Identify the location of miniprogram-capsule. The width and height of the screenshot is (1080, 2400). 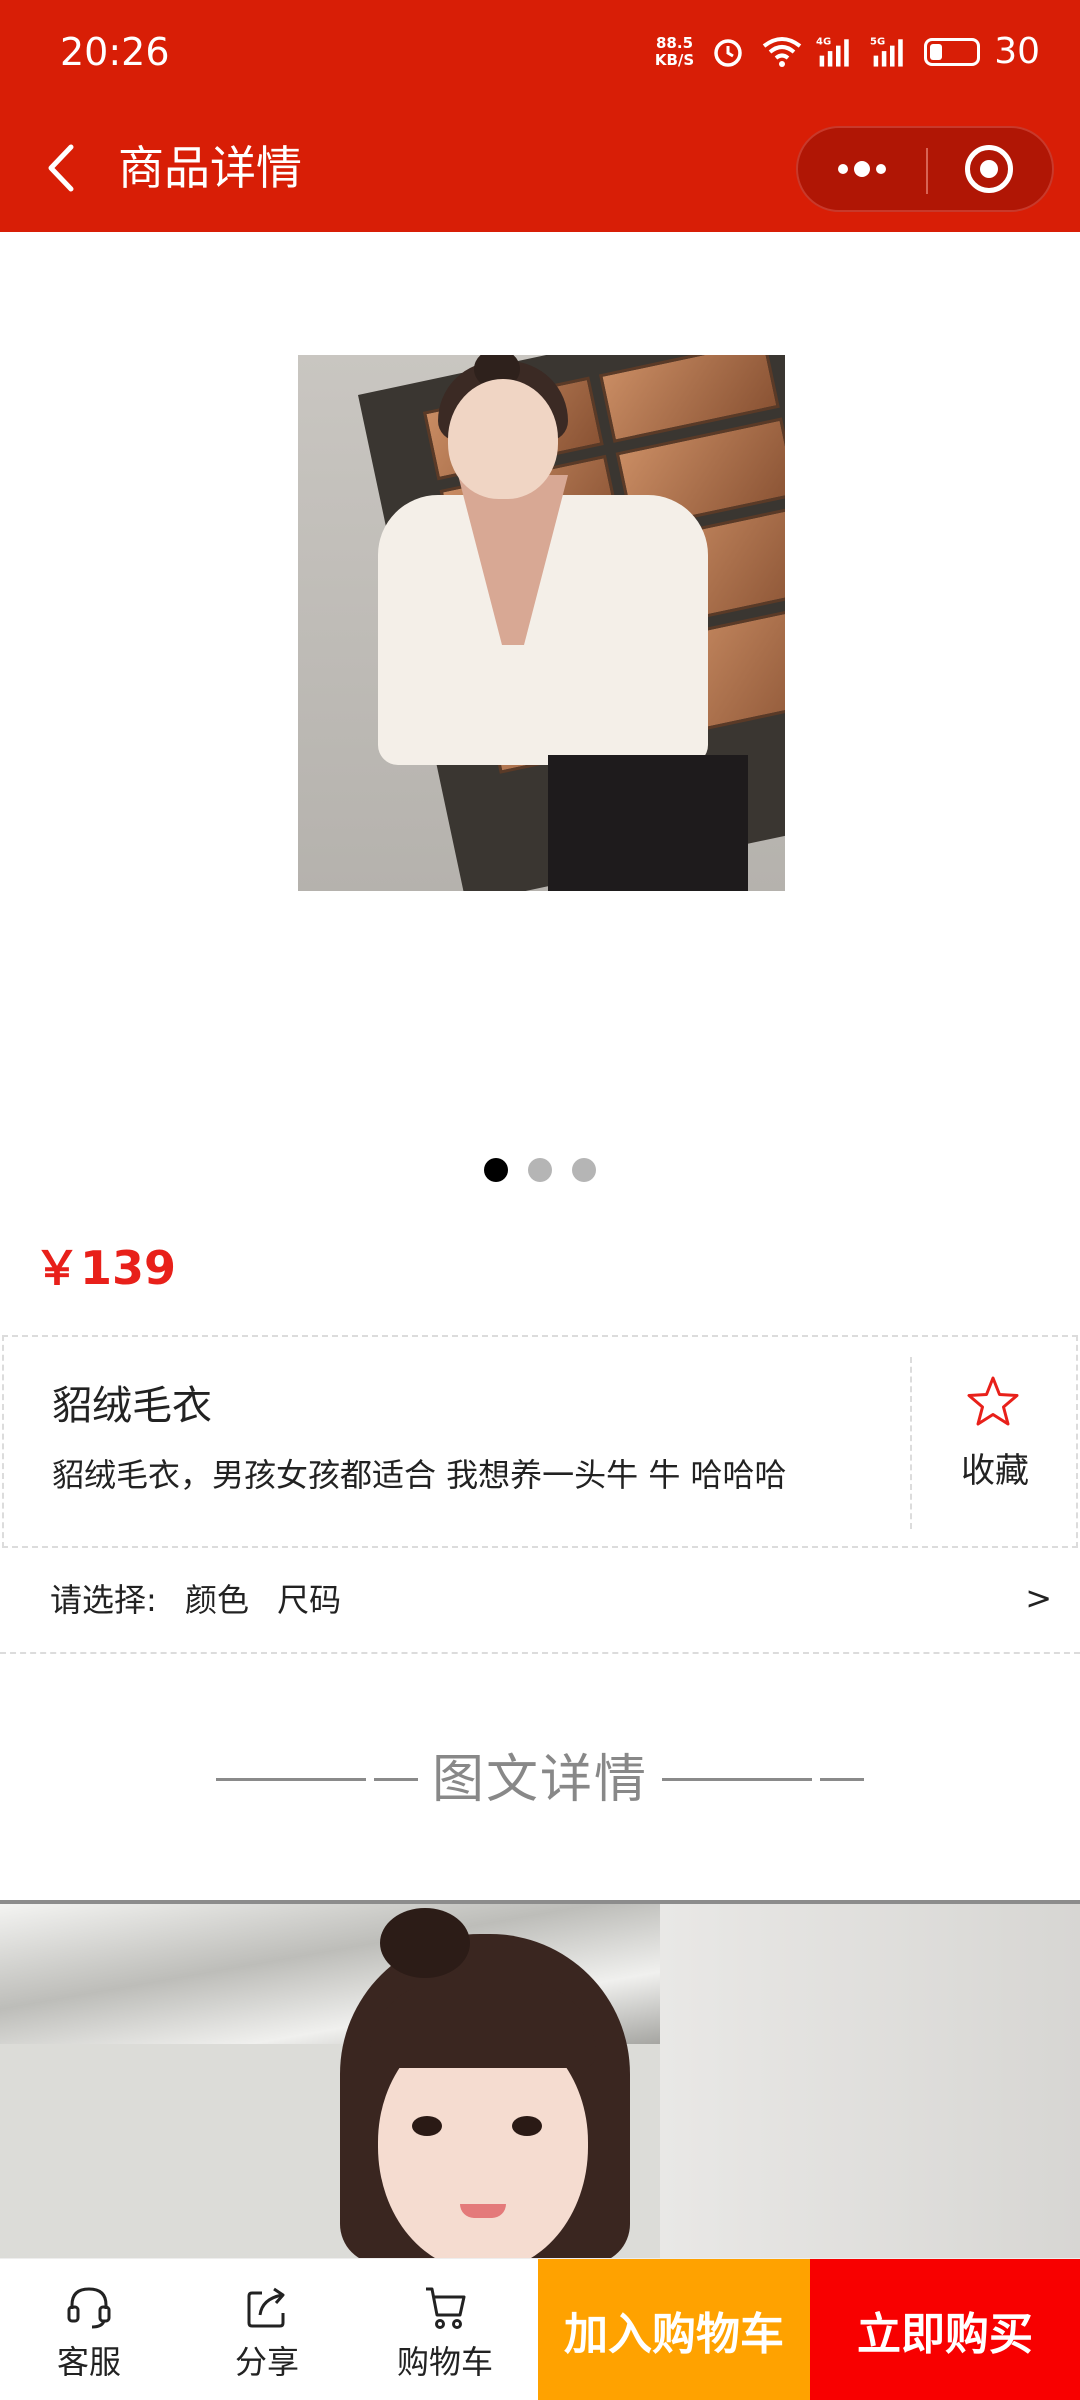
(925, 169).